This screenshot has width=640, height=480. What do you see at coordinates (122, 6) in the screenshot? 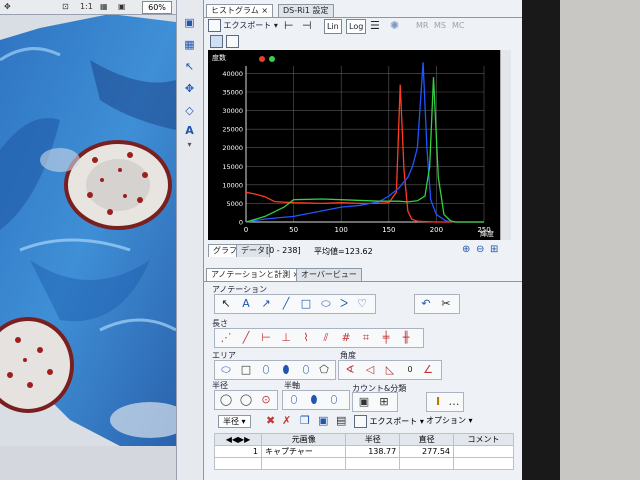
I see `actual-size-icon: ▣` at bounding box center [122, 6].